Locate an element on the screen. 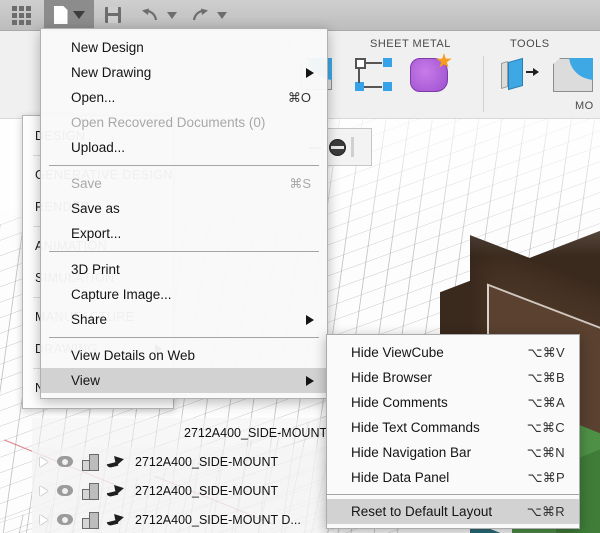 The width and height of the screenshot is (600, 533). menu-item-shortcut: ⌥⌘R is located at coordinates (545, 511).